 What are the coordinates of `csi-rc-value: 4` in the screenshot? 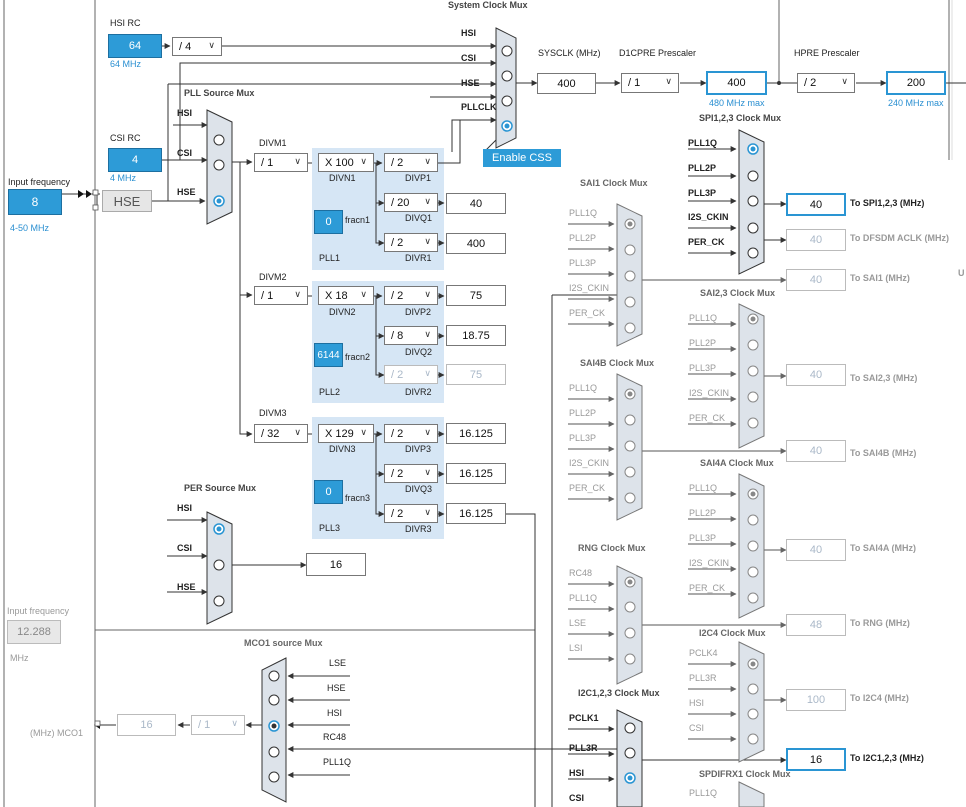 It's located at (135, 160).